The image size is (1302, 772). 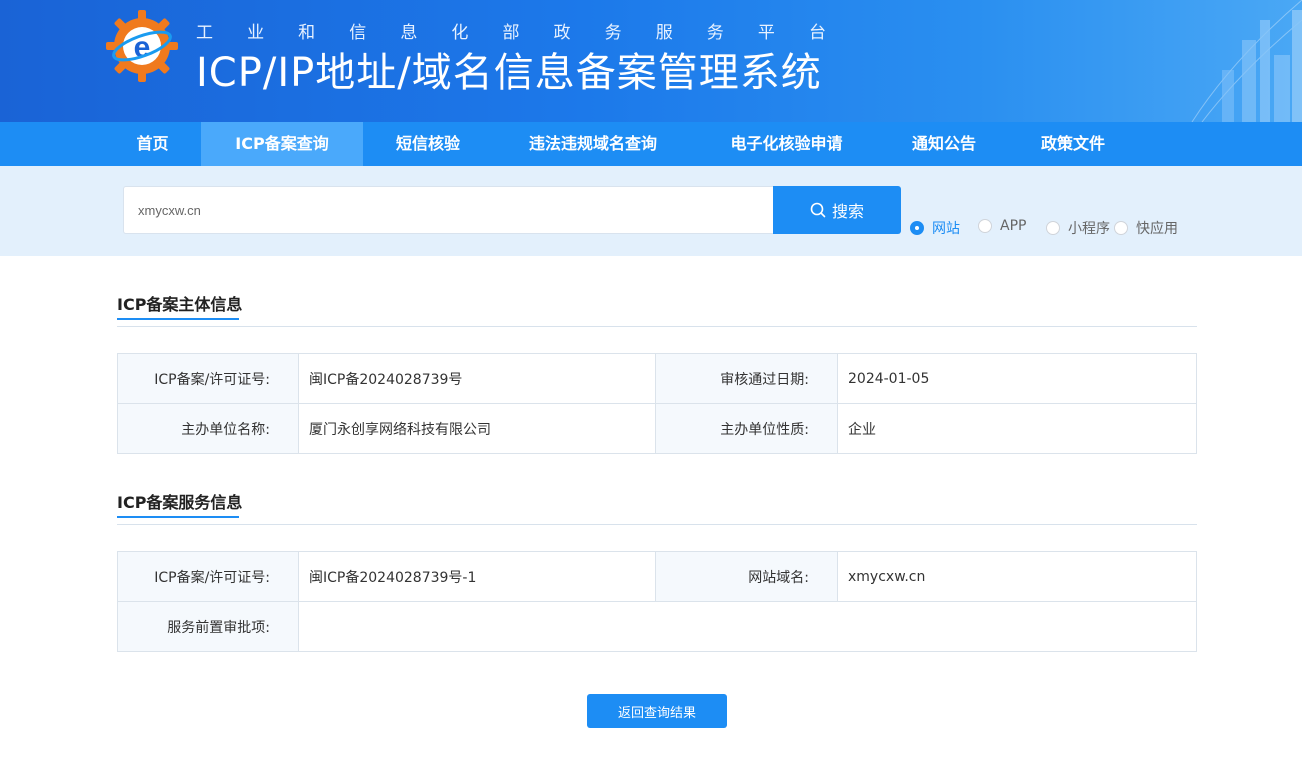 I want to click on subtitle-char: 平, so click(x=766, y=33).